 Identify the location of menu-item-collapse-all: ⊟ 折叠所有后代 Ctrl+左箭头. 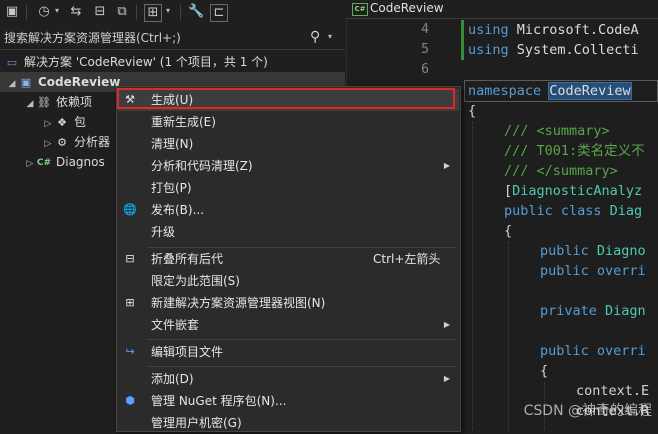
(288, 259).